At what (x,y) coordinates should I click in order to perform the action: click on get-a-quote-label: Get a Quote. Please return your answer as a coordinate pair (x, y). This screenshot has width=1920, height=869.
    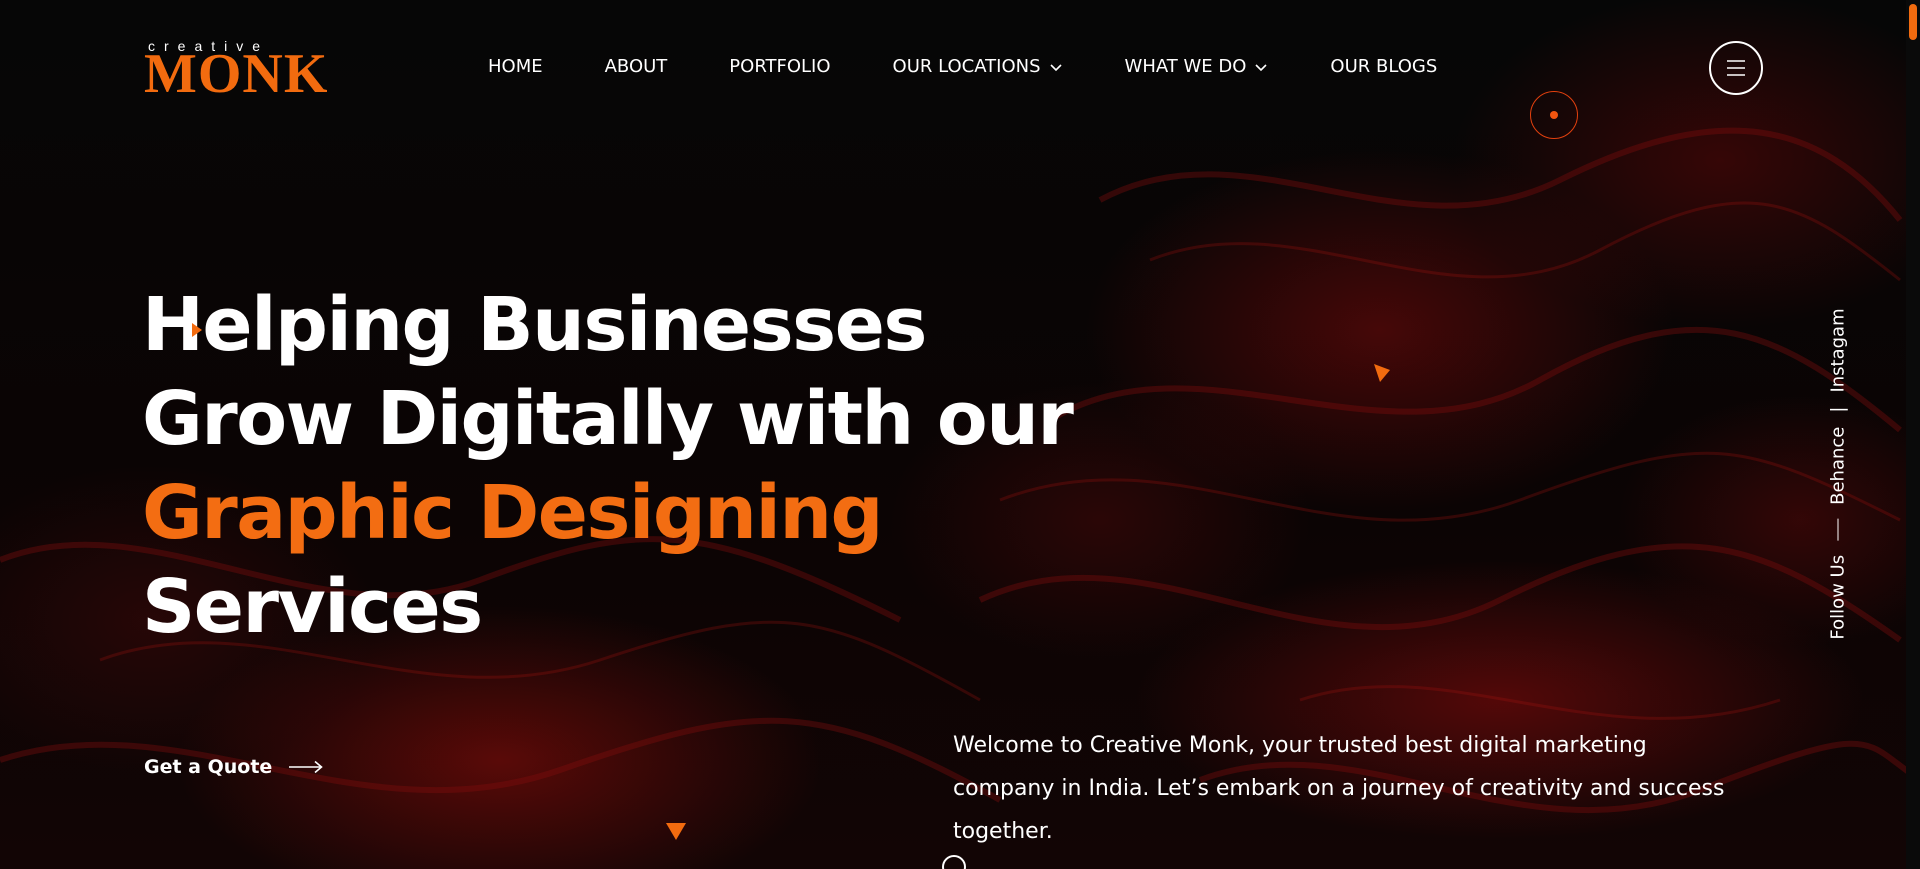
    Looking at the image, I should click on (208, 767).